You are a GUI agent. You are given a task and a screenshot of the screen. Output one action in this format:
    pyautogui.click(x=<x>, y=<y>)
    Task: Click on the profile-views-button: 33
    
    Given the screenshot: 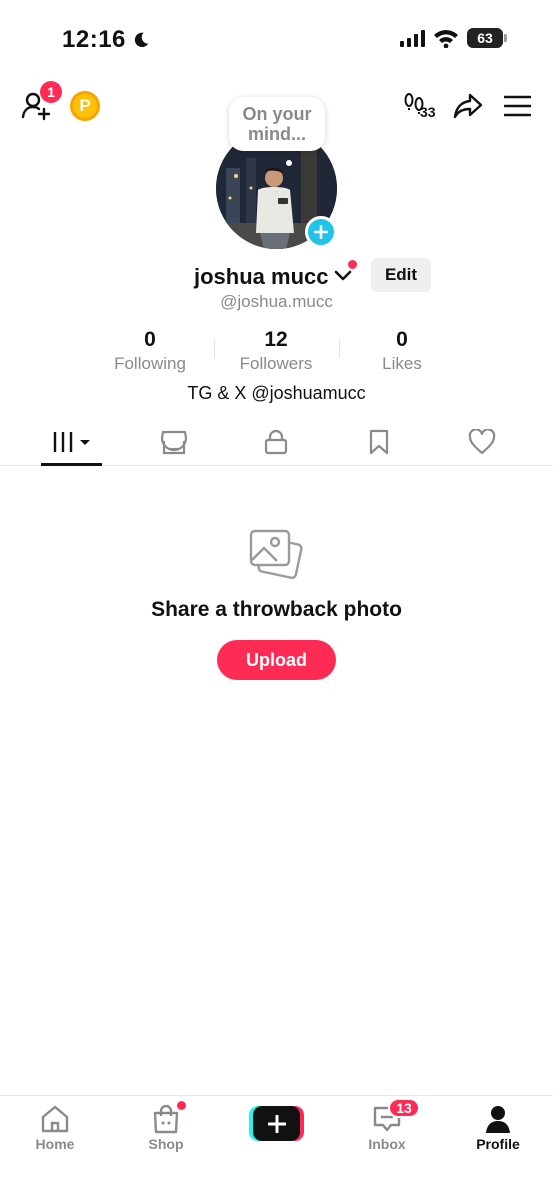 What is the action you would take?
    pyautogui.click(x=423, y=106)
    